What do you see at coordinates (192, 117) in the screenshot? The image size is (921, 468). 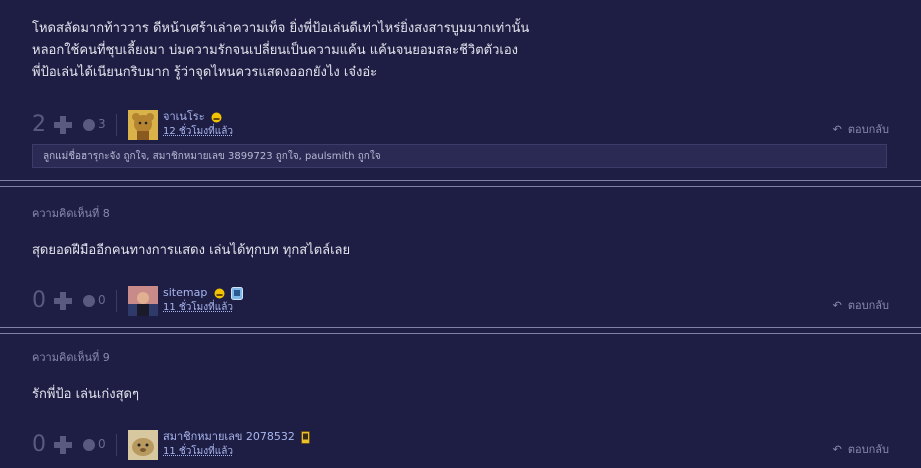 I see `username-link: จาเนโระ` at bounding box center [192, 117].